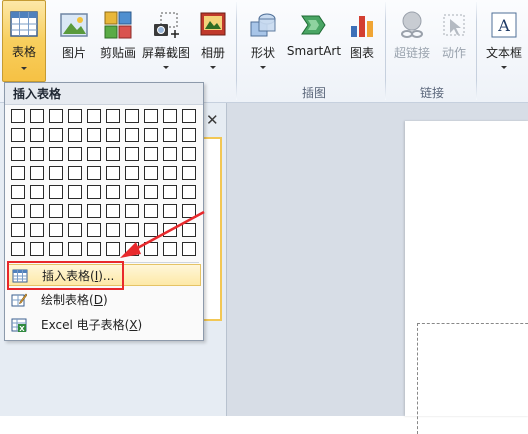 The height and width of the screenshot is (434, 528). What do you see at coordinates (212, 120) in the screenshot?
I see `close-icon: ✕` at bounding box center [212, 120].